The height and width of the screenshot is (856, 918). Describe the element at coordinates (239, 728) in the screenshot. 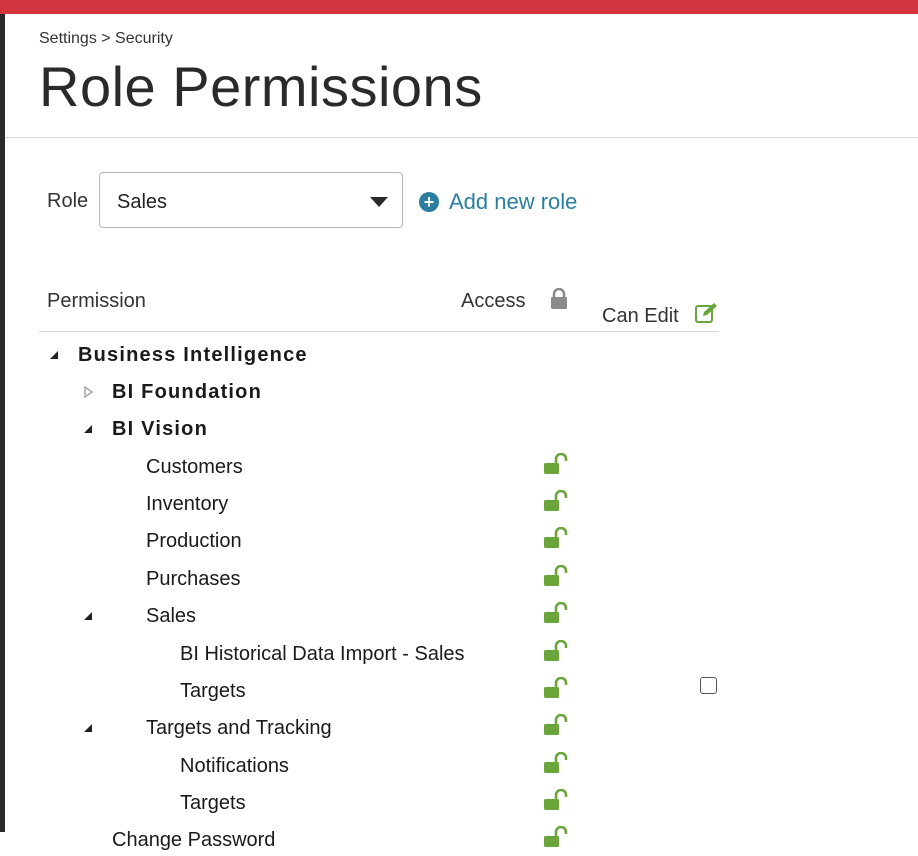

I see `permission-label: Targets and Tracking` at that location.